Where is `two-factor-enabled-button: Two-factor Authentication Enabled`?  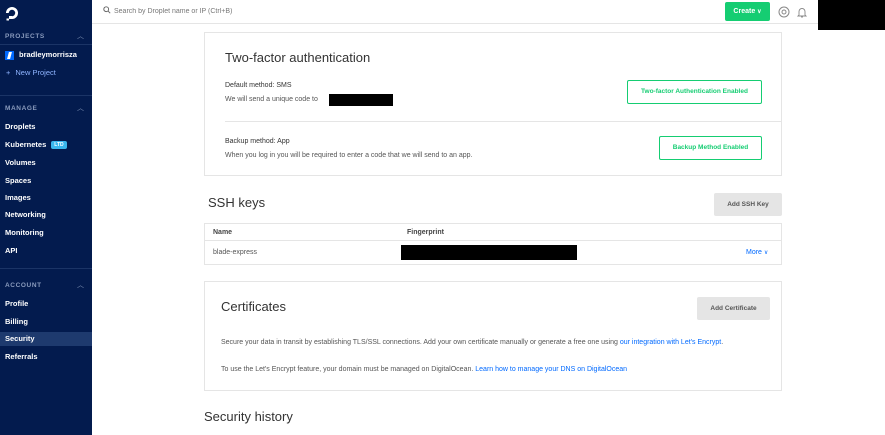 two-factor-enabled-button: Two-factor Authentication Enabled is located at coordinates (694, 92).